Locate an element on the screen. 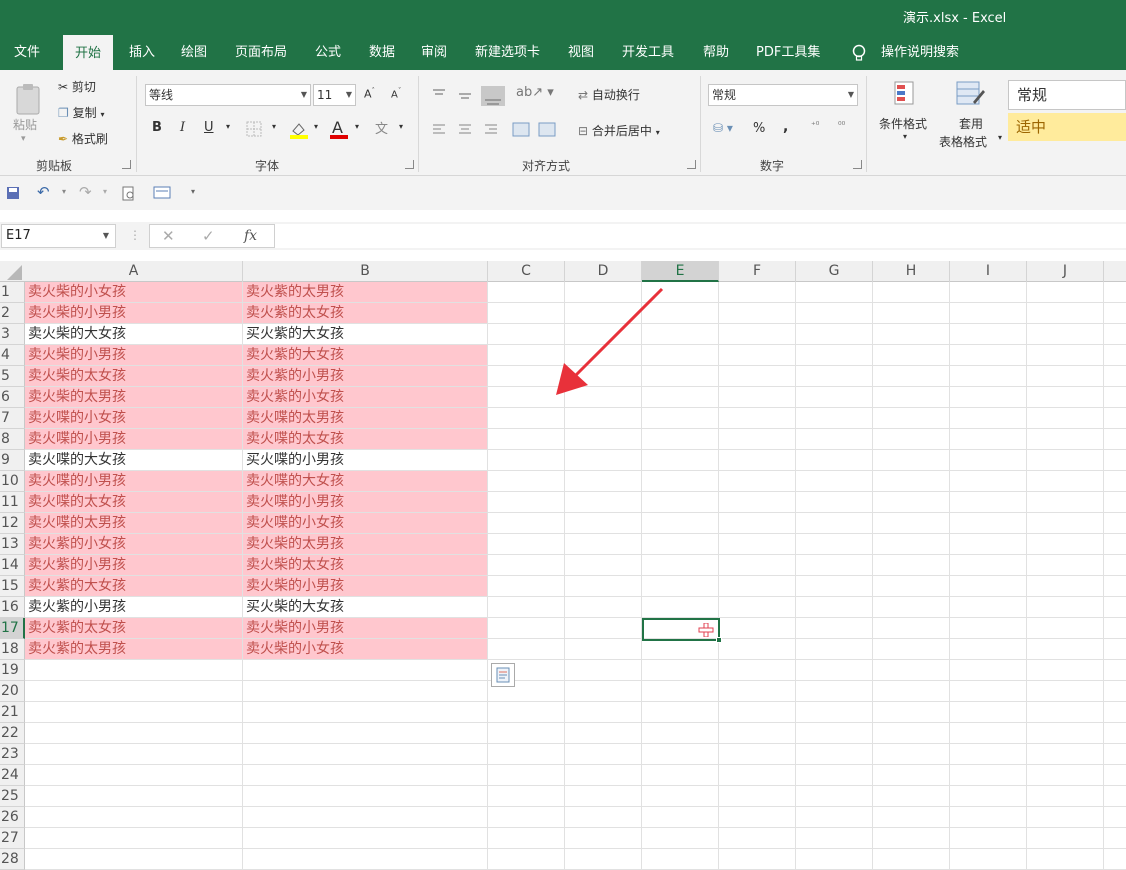  column-header-h: H is located at coordinates (911, 271).